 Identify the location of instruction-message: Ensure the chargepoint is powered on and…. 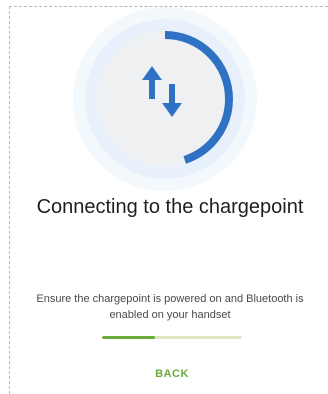
(170, 307).